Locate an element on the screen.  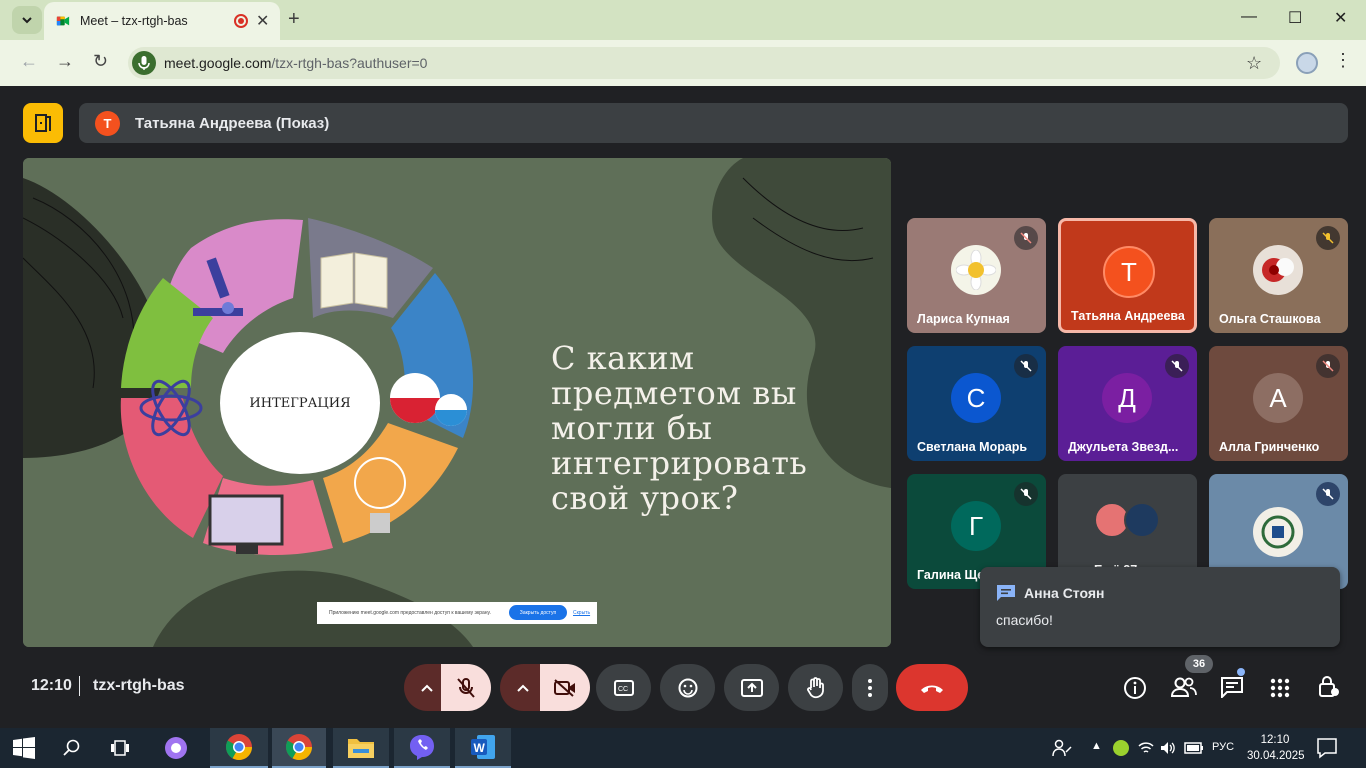
divider is located at coordinates (79, 686).